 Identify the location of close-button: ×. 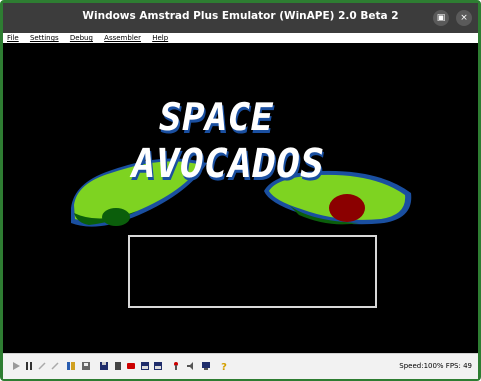
(464, 18).